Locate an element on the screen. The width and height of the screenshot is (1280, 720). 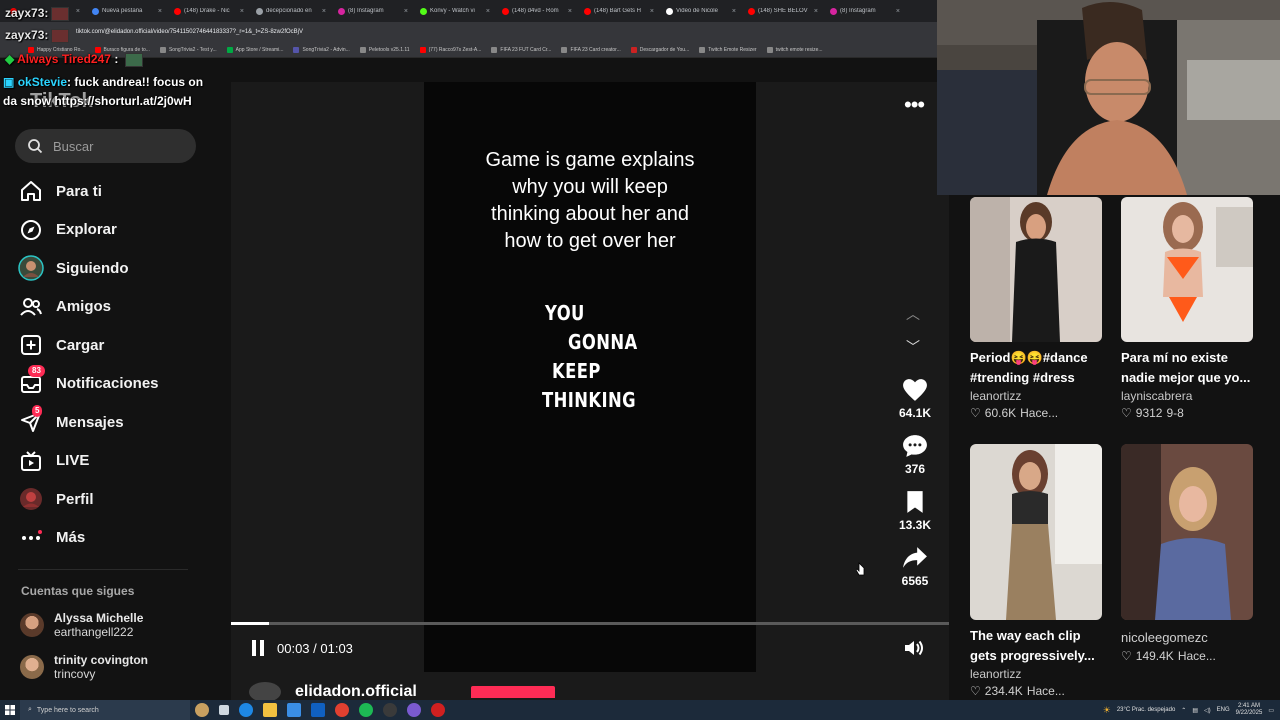
taskbar-search: ⌕ Type here to search is located at coordinates (105, 710).